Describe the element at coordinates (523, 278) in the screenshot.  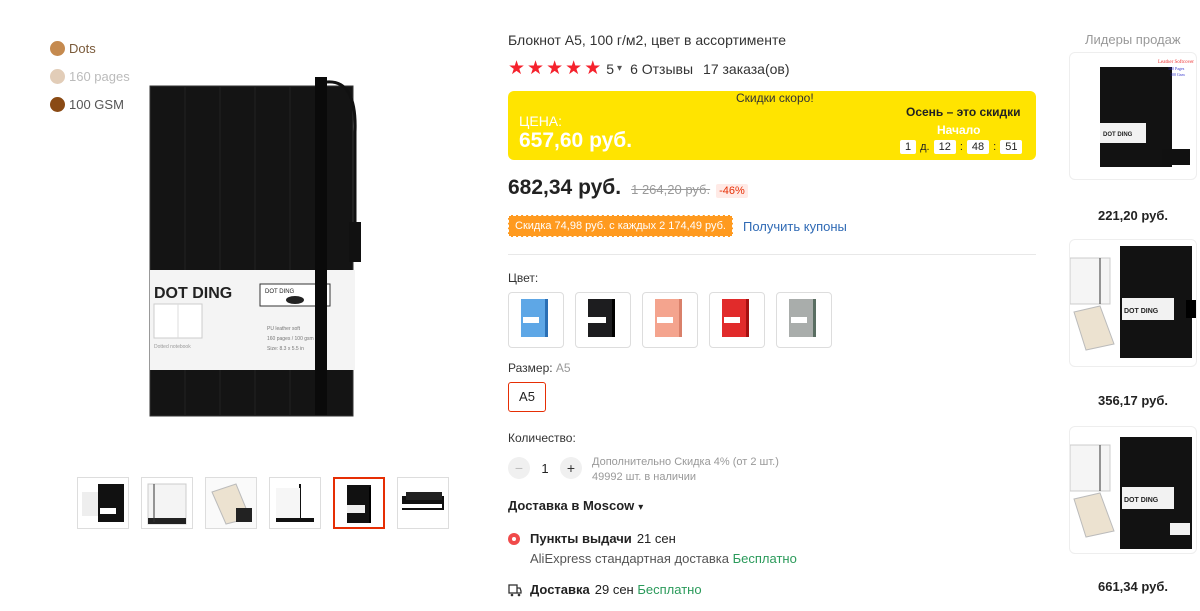
I see `color-label: Цвет:` at that location.